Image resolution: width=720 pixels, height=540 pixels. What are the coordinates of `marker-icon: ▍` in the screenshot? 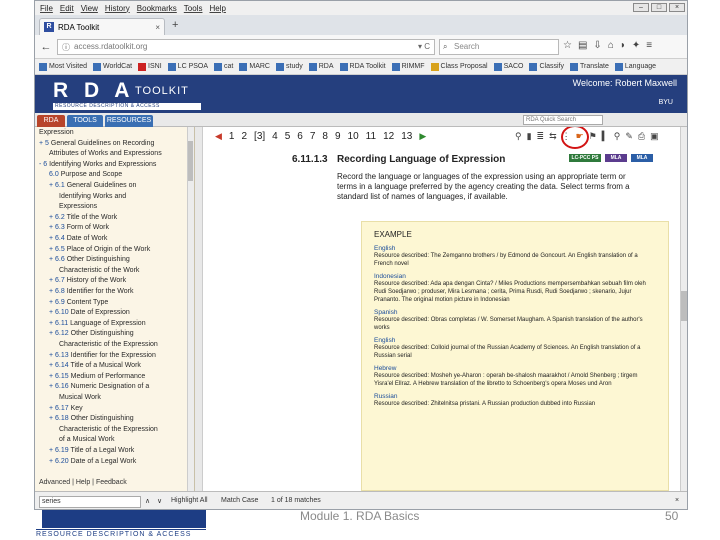 It's located at (605, 136).